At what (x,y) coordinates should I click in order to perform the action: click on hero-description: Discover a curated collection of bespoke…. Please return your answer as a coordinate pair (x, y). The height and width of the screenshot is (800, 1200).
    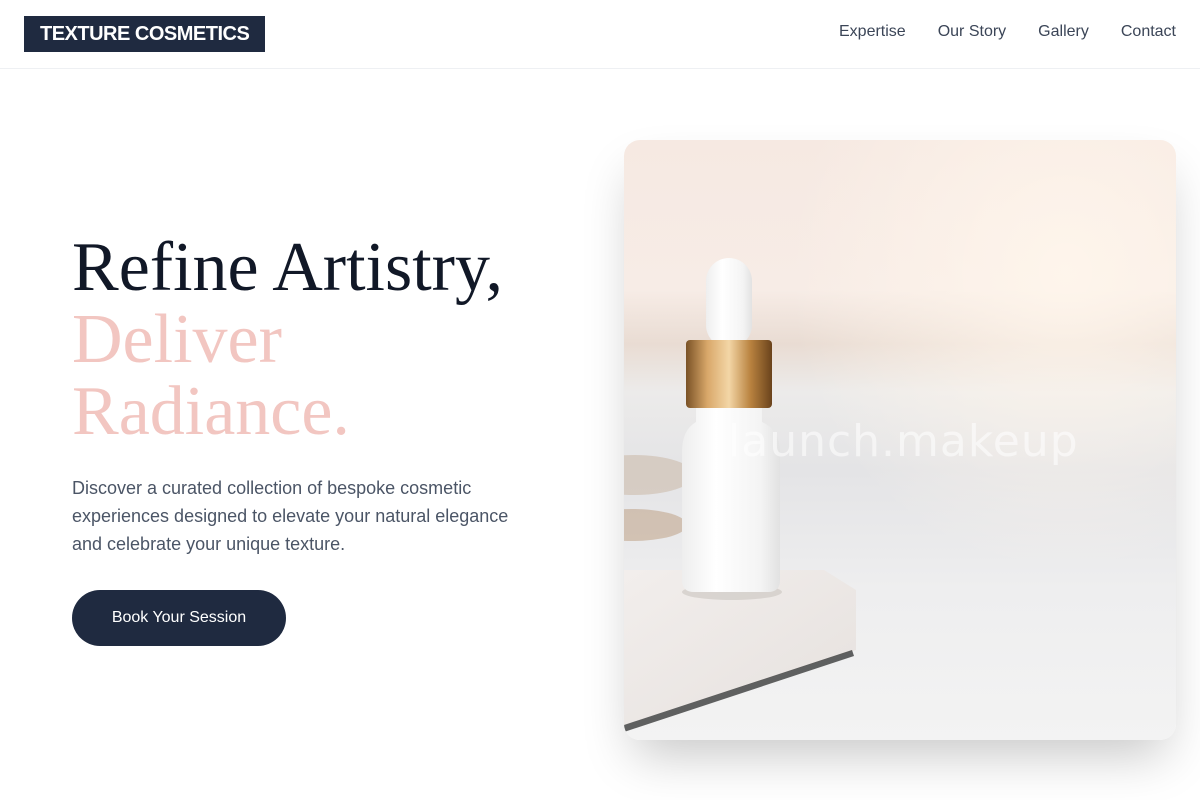
    Looking at the image, I should click on (290, 516).